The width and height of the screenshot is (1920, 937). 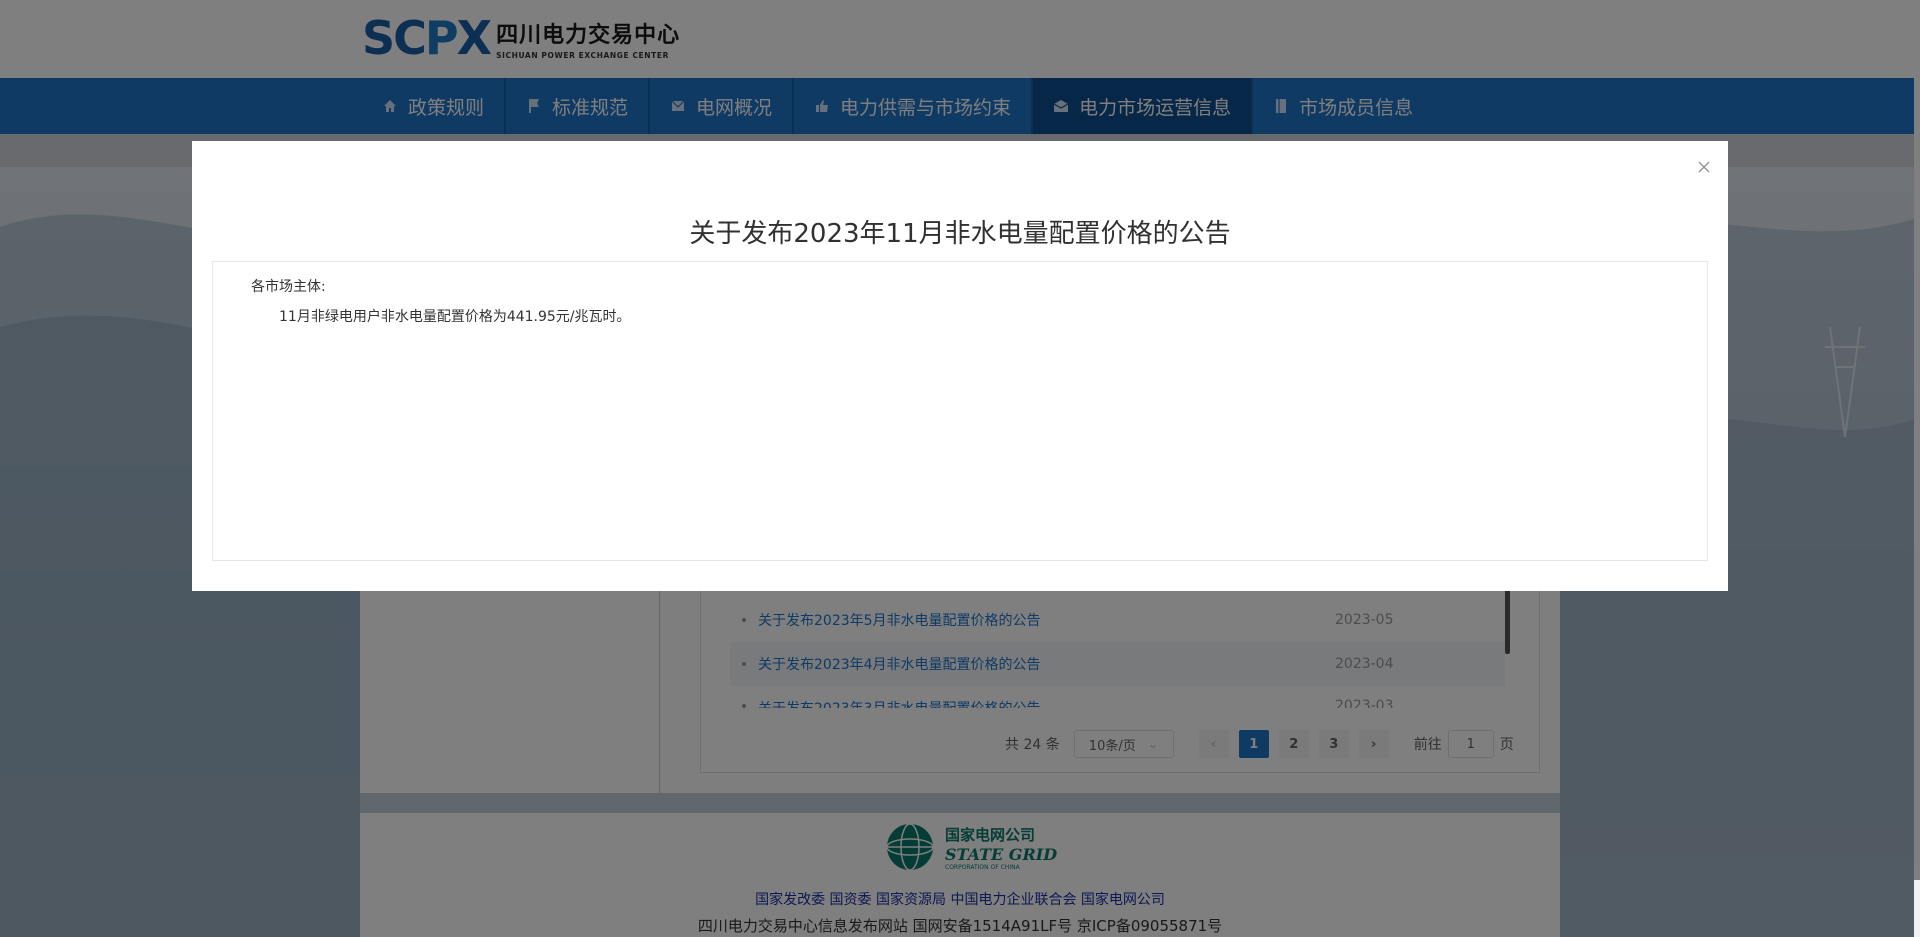 I want to click on close-icon, so click(x=1704, y=167).